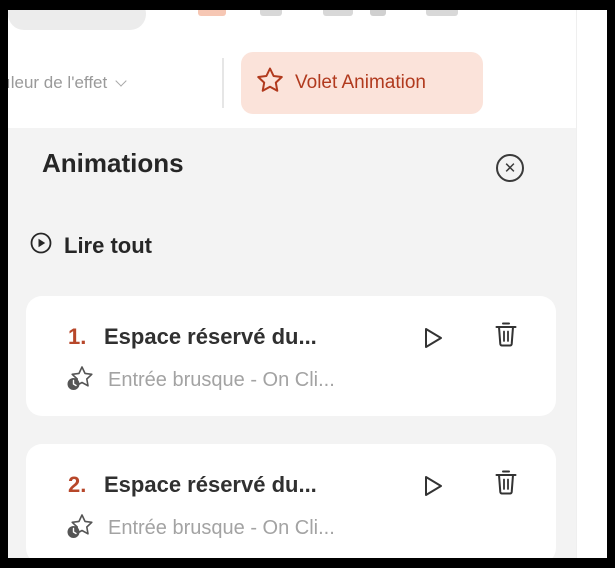 This screenshot has height=568, width=615. I want to click on panel-title: Animations, so click(113, 163).